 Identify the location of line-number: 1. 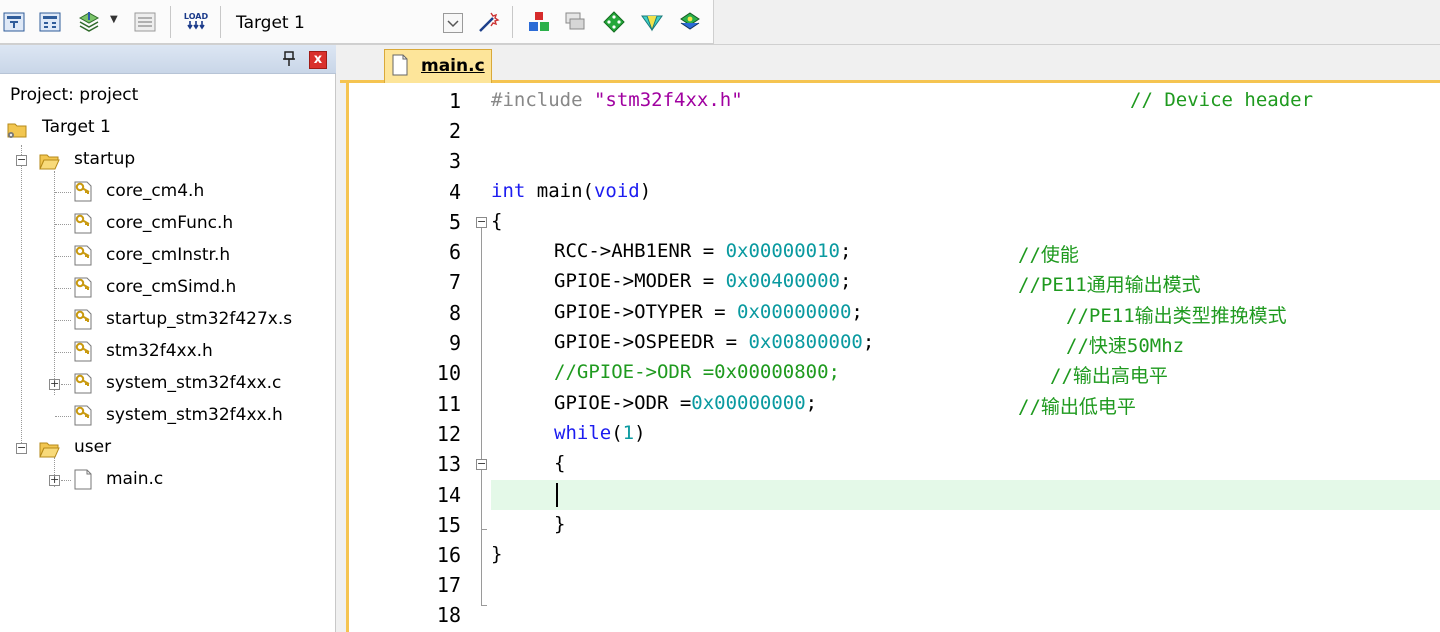
(454, 101).